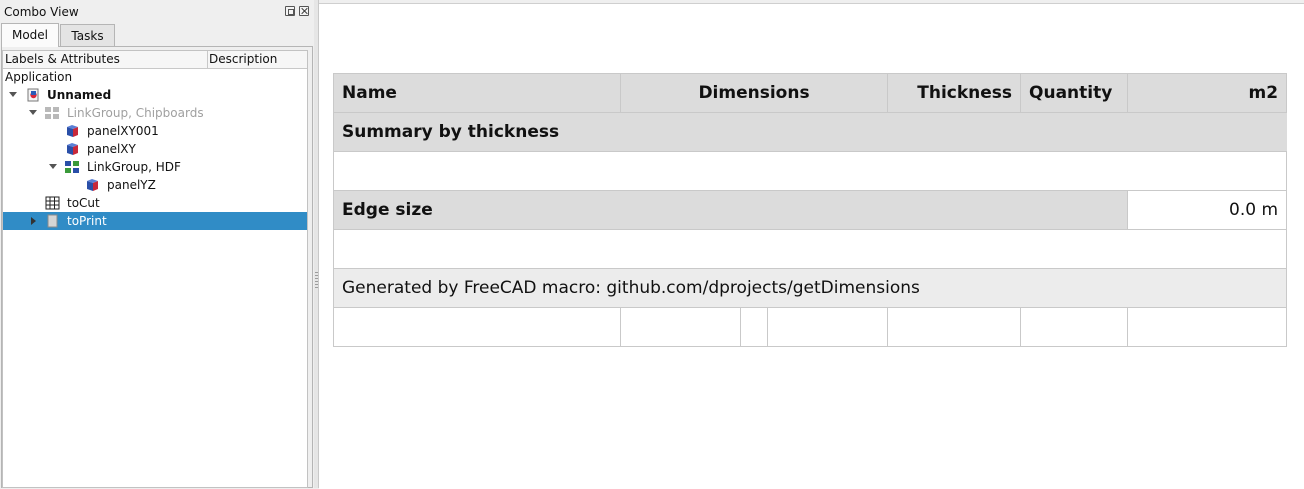 The height and width of the screenshot is (489, 1304). Describe the element at coordinates (155, 95) in the screenshot. I see `tree-item-document: Unnamed` at that location.